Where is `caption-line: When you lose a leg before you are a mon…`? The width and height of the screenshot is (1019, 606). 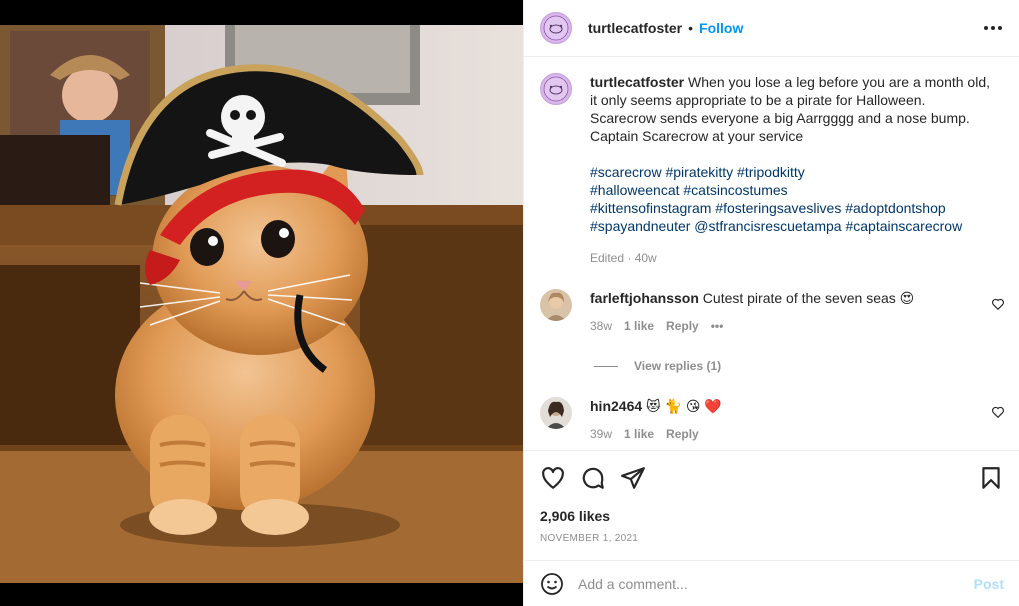
caption-line: When you lose a leg before you are a mon… is located at coordinates (839, 82).